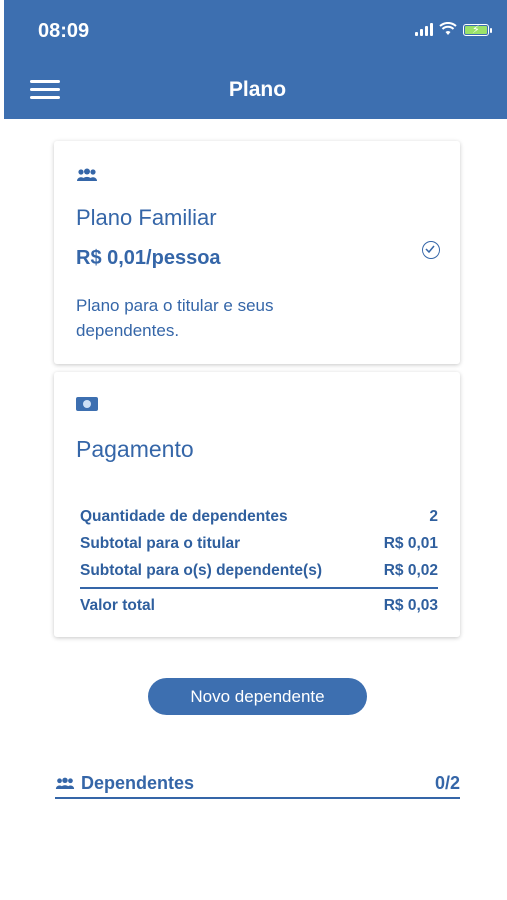 The width and height of the screenshot is (507, 900). I want to click on signal-icon, so click(424, 29).